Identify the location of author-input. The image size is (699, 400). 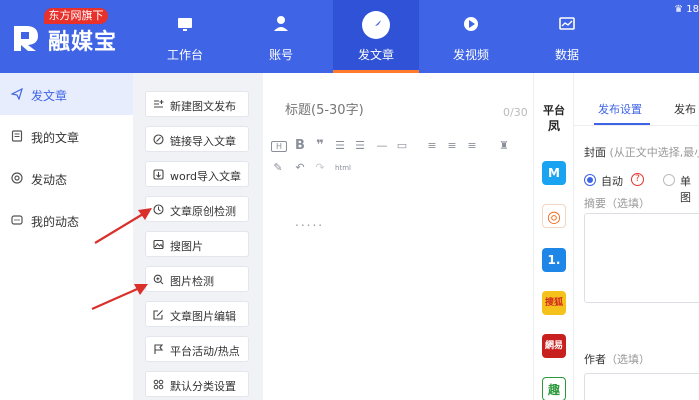
(641, 386).